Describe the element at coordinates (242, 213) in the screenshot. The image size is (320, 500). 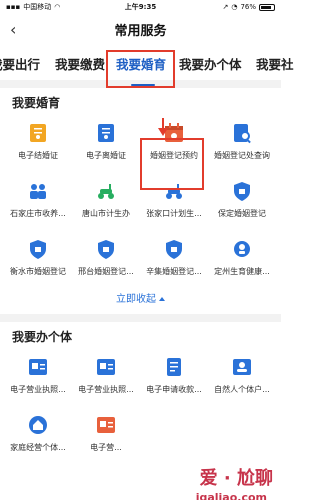
I see `service-item-label: 保定婚姻登记` at that location.